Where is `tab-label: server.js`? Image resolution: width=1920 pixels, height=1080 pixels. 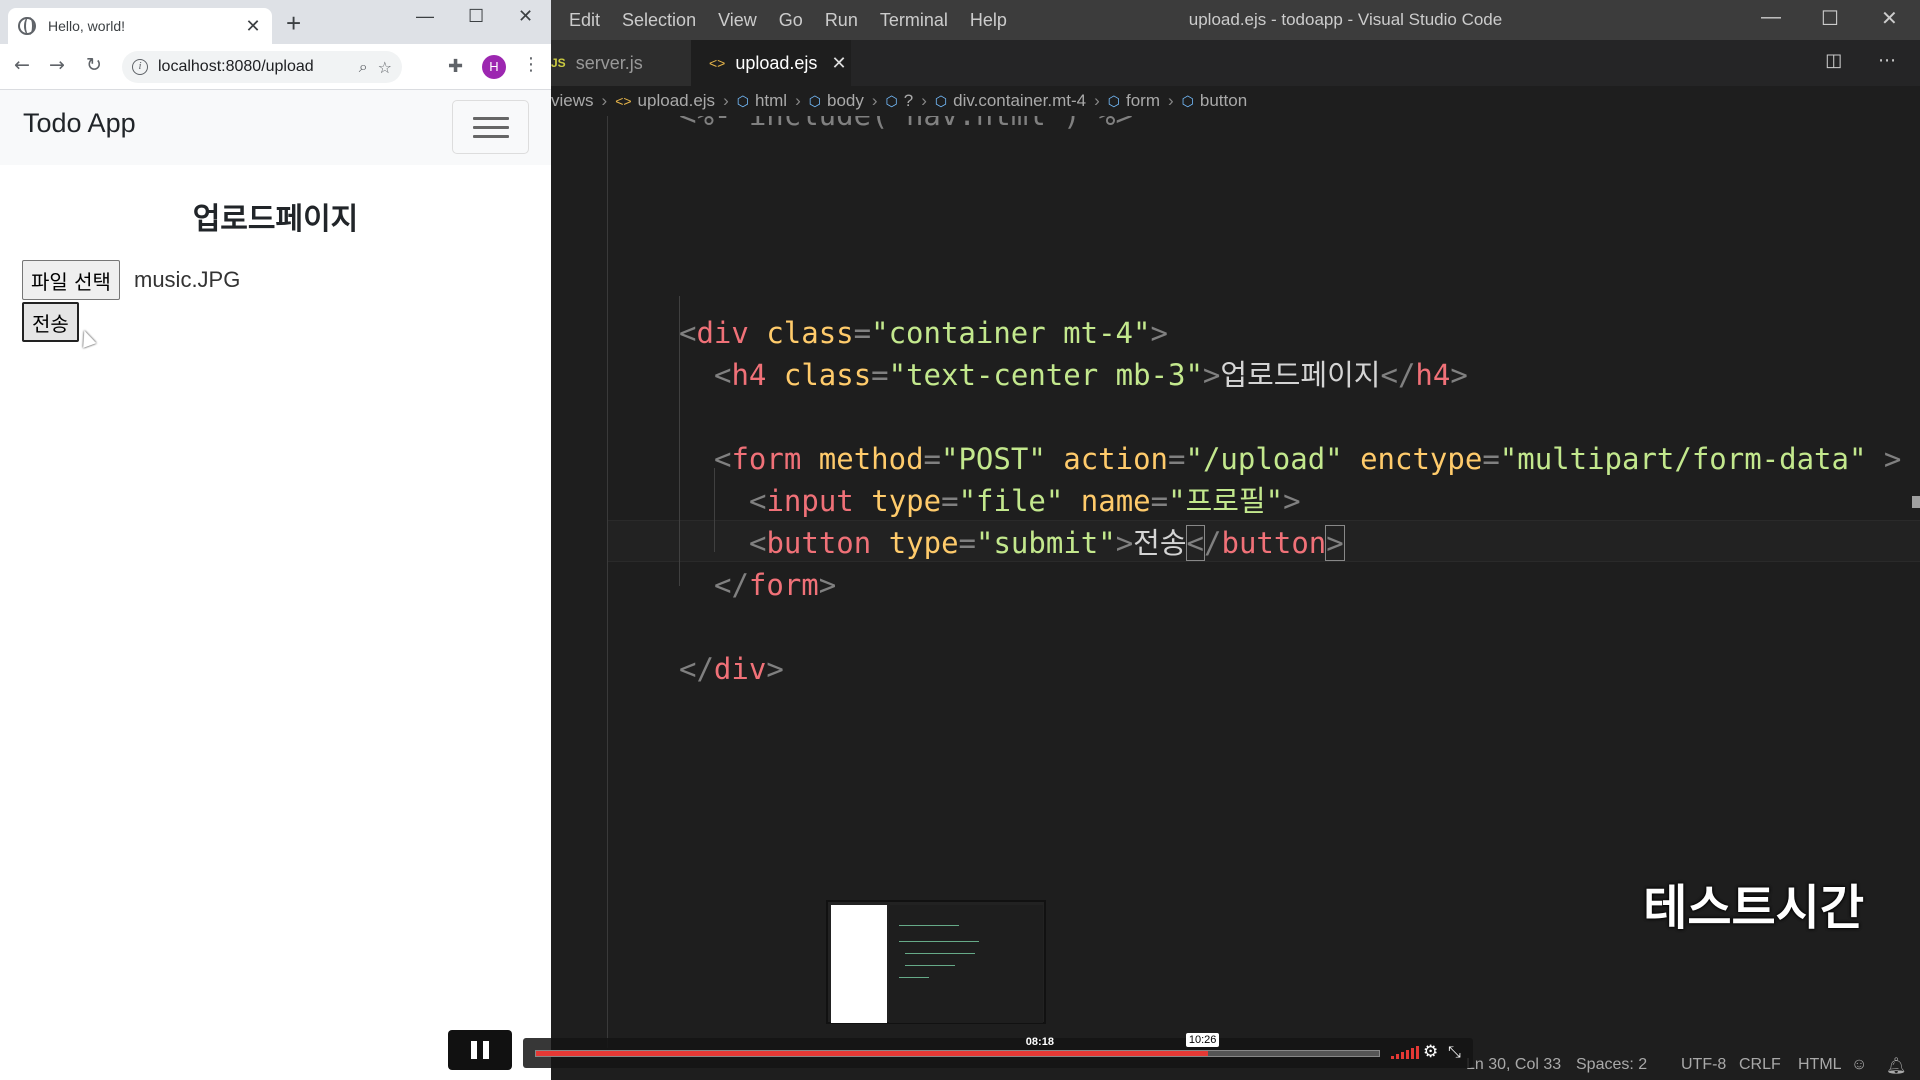
tab-label: server.js is located at coordinates (609, 62).